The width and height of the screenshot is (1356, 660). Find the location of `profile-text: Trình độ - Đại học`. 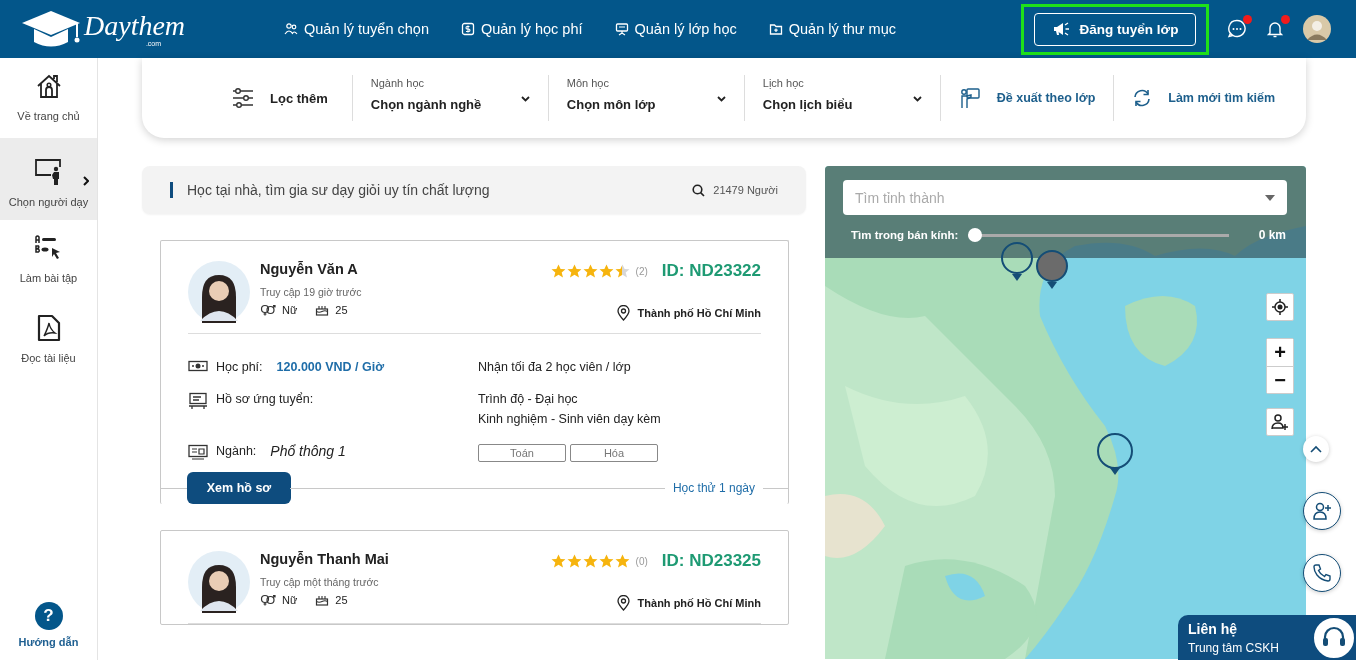

profile-text: Trình độ - Đại học is located at coordinates (528, 399).